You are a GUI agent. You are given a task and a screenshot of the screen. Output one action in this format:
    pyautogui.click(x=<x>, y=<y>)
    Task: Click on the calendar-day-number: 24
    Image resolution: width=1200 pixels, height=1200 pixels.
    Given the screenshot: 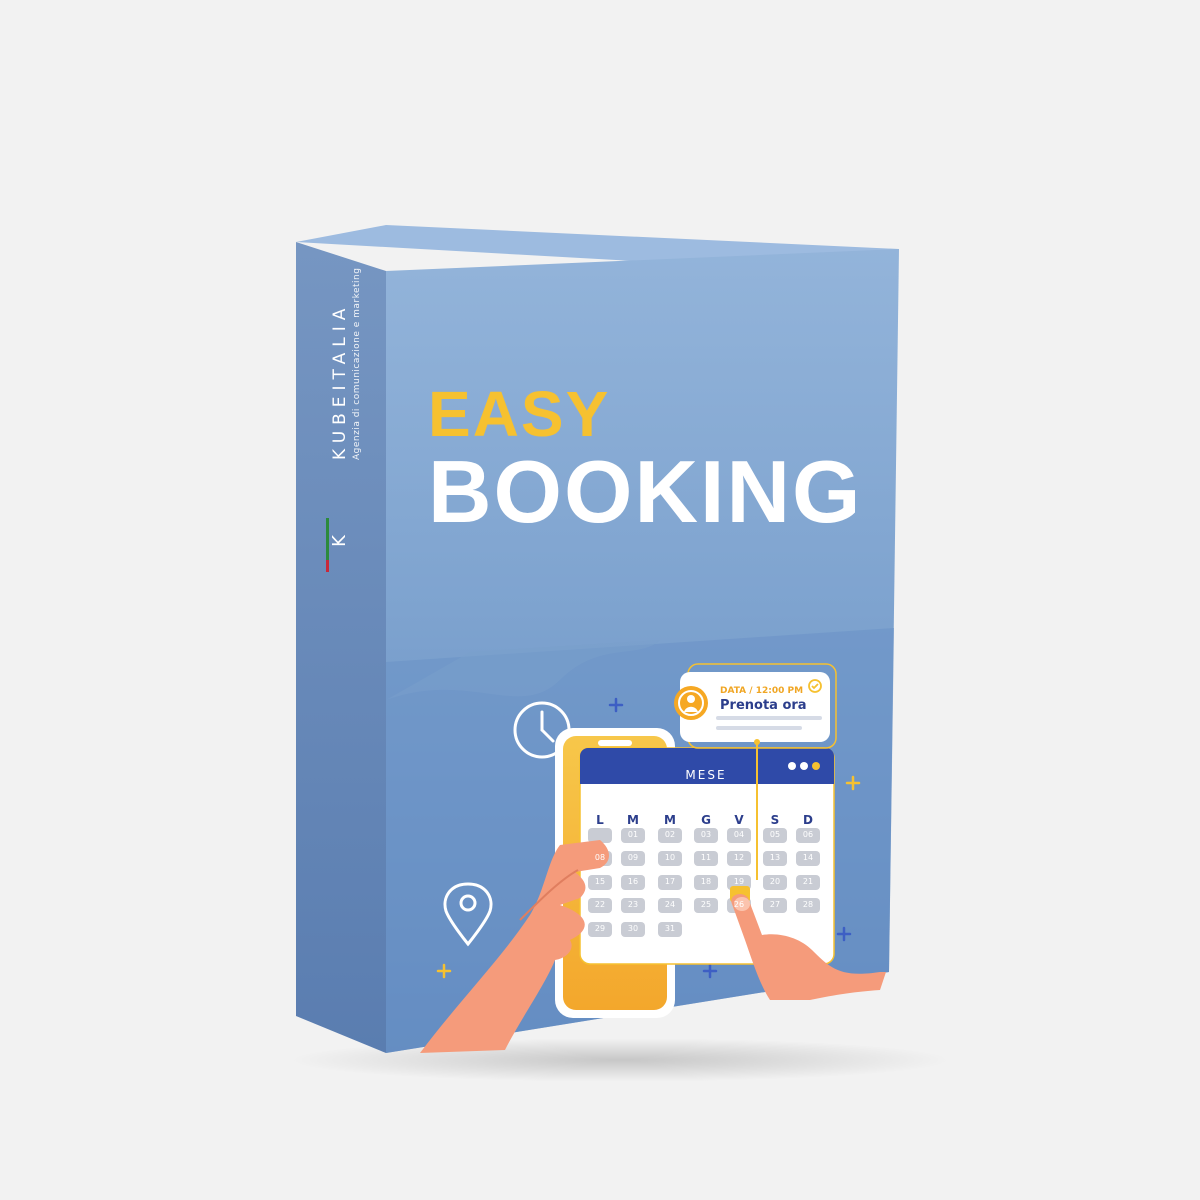 What is the action you would take?
    pyautogui.click(x=670, y=904)
    